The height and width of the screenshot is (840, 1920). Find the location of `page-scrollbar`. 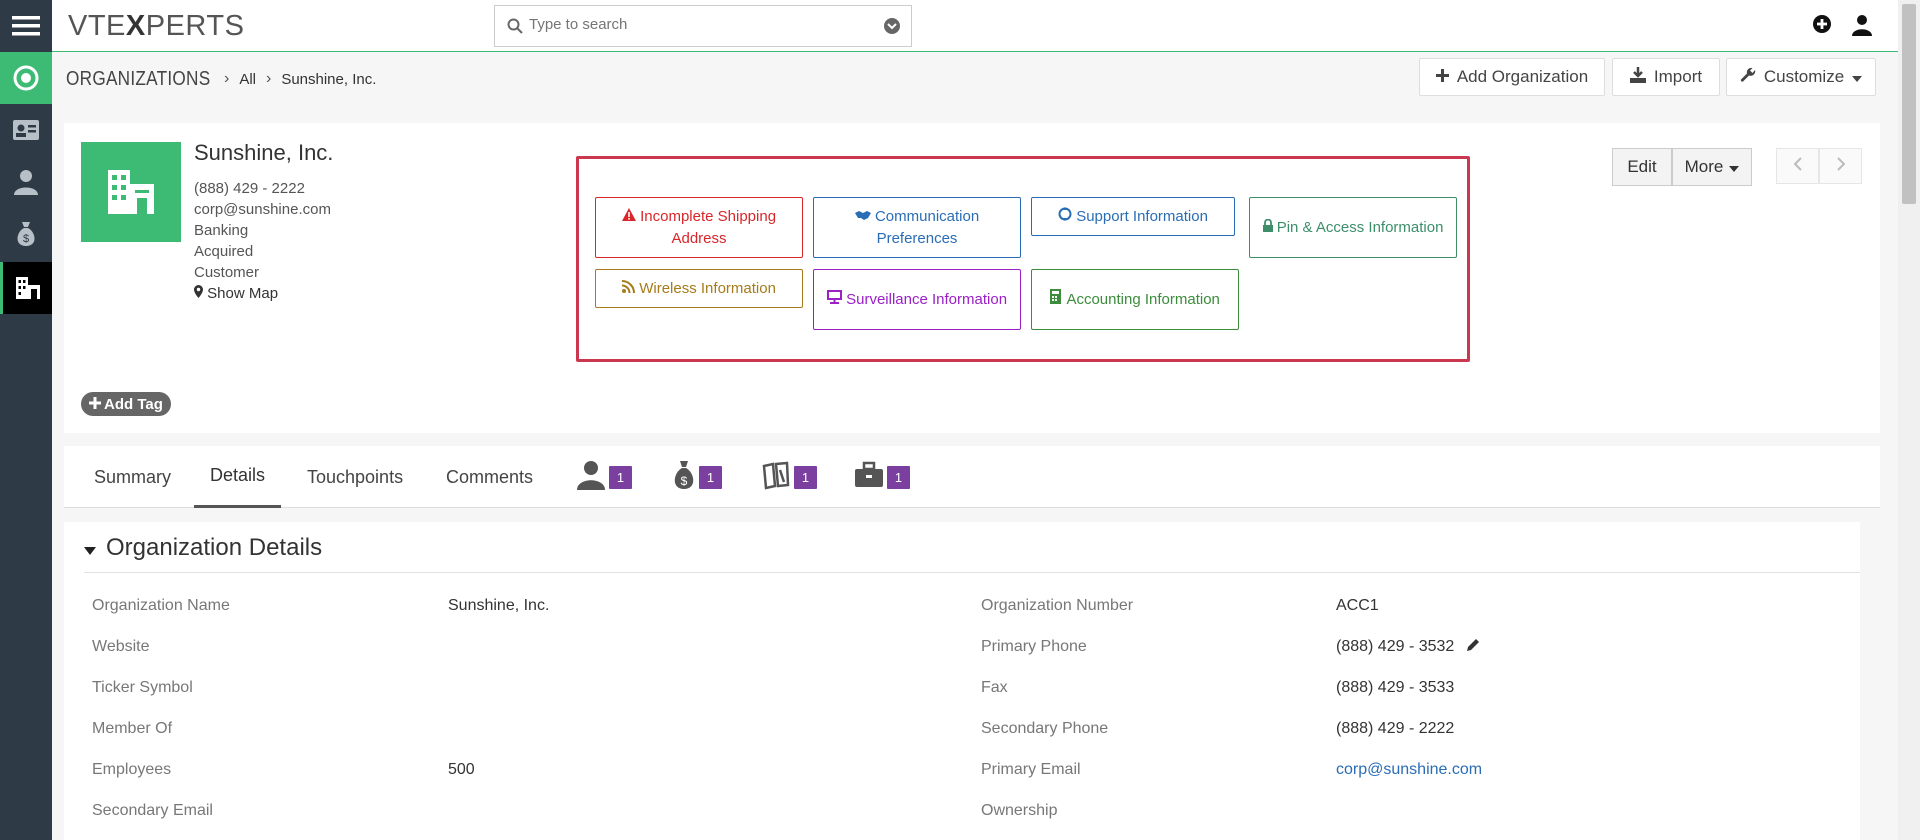

page-scrollbar is located at coordinates (1909, 420).